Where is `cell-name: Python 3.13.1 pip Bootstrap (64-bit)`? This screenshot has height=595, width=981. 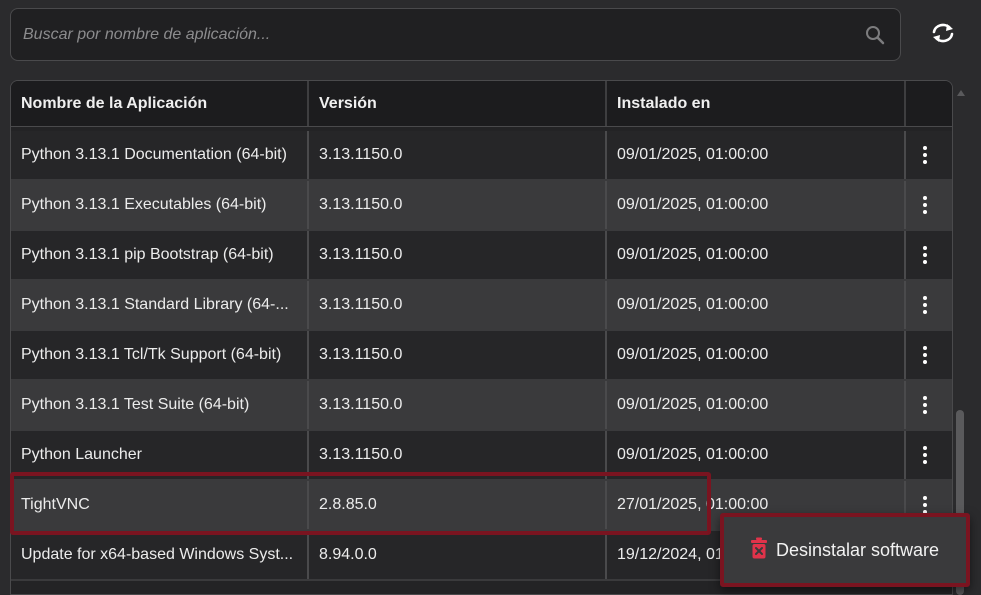
cell-name: Python 3.13.1 pip Bootstrap (64-bit) is located at coordinates (160, 255).